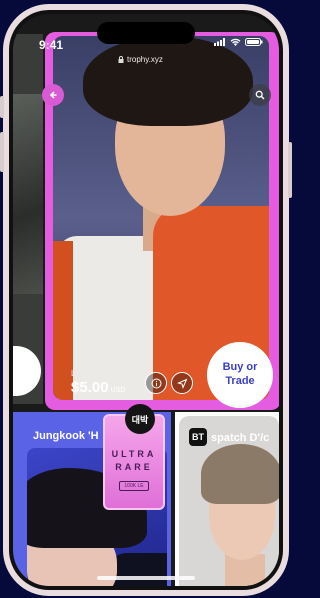 This screenshot has height=598, width=320. What do you see at coordinates (91, 373) in the screenshot?
I see `lowest-ask-label: Lowest ask` at bounding box center [91, 373].